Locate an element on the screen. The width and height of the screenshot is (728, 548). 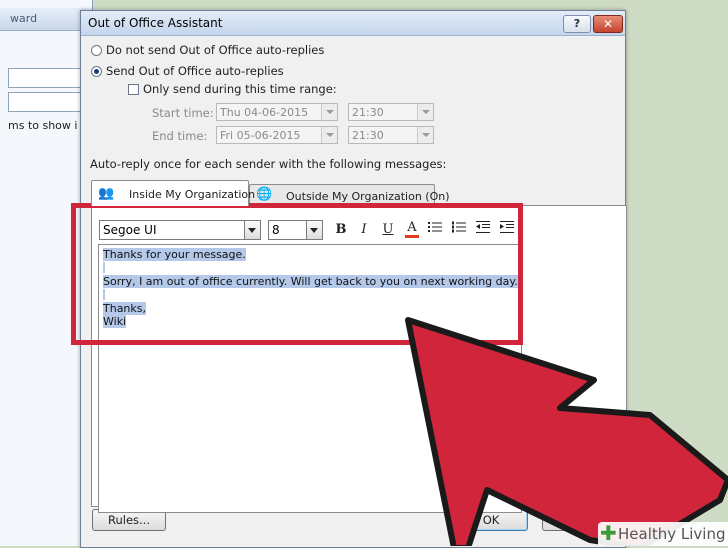
background-toolbar-text: ward is located at coordinates (24, 18).